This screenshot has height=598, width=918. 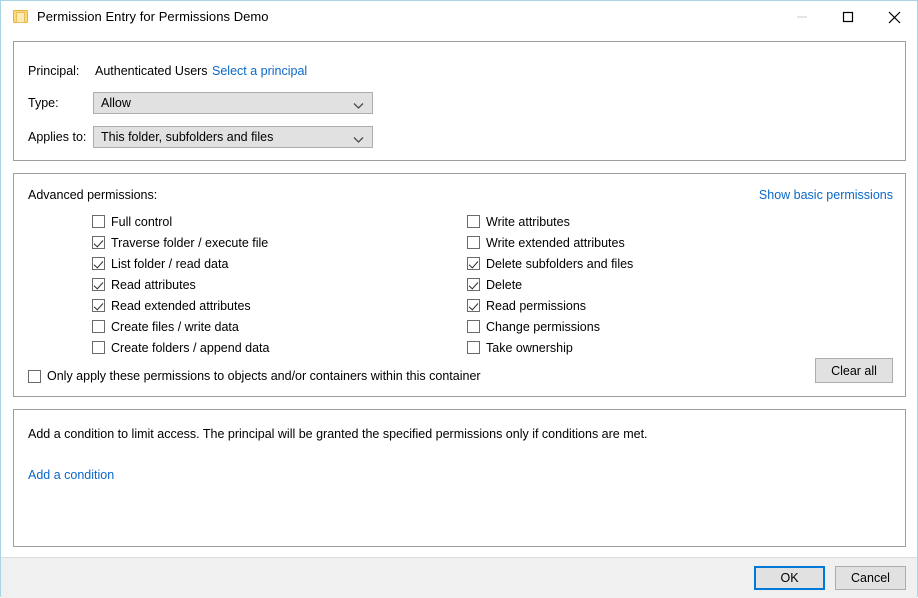 I want to click on show-basic-permissions-link: Show basic permissions, so click(x=826, y=195).